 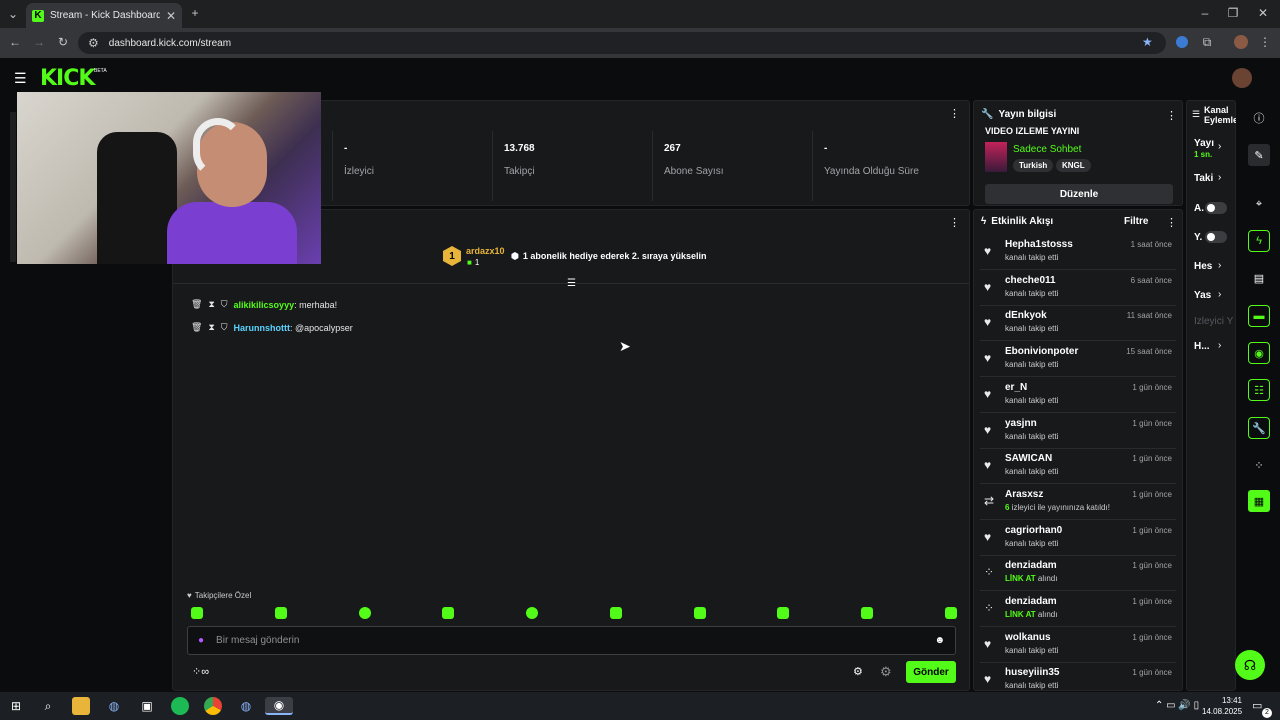 I want to click on minimize-icon: –, so click(x=1205, y=13).